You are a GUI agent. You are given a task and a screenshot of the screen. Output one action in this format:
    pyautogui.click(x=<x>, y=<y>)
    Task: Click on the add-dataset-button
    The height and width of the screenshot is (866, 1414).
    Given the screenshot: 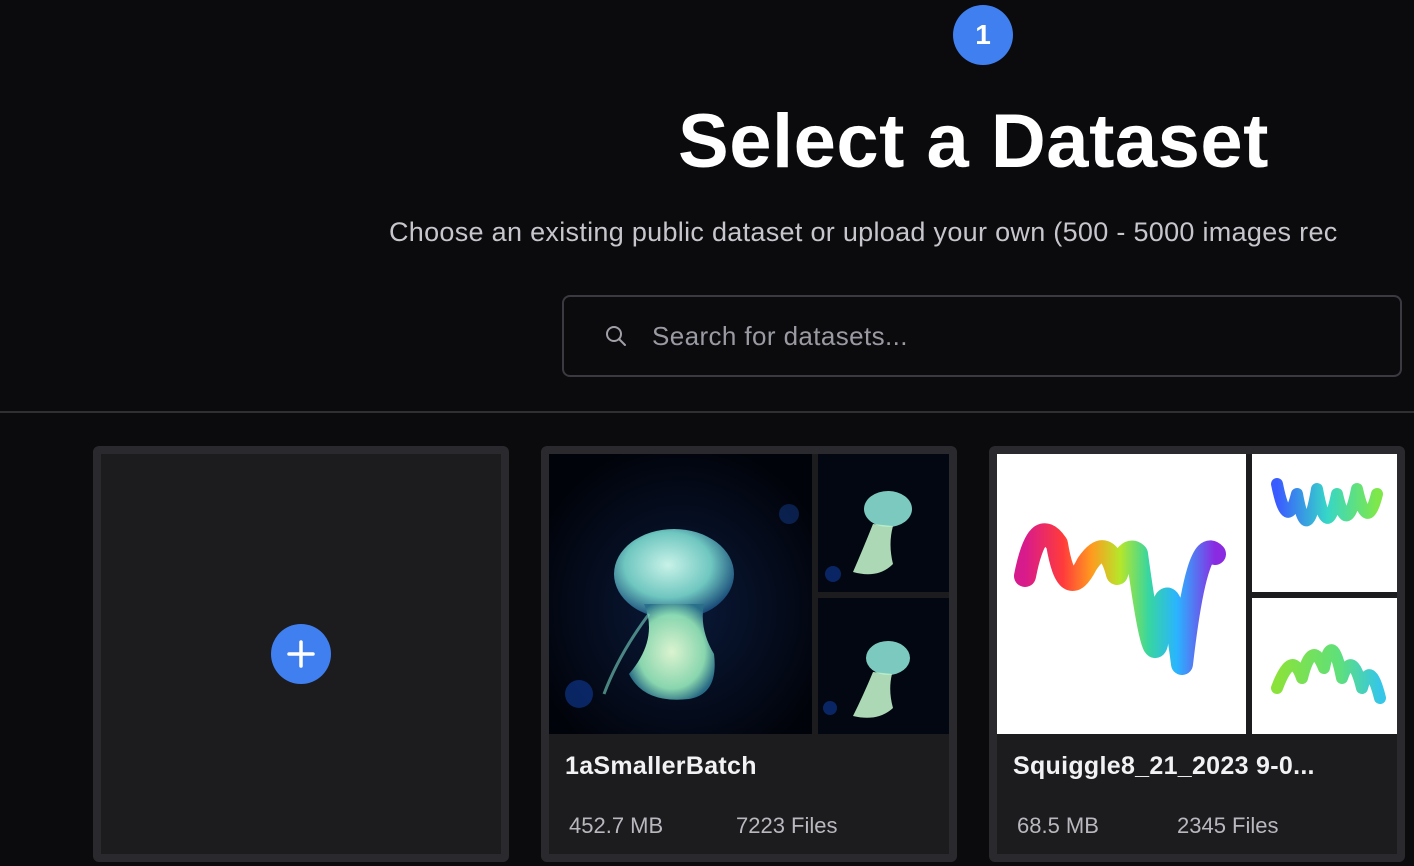 What is the action you would take?
    pyautogui.click(x=301, y=654)
    